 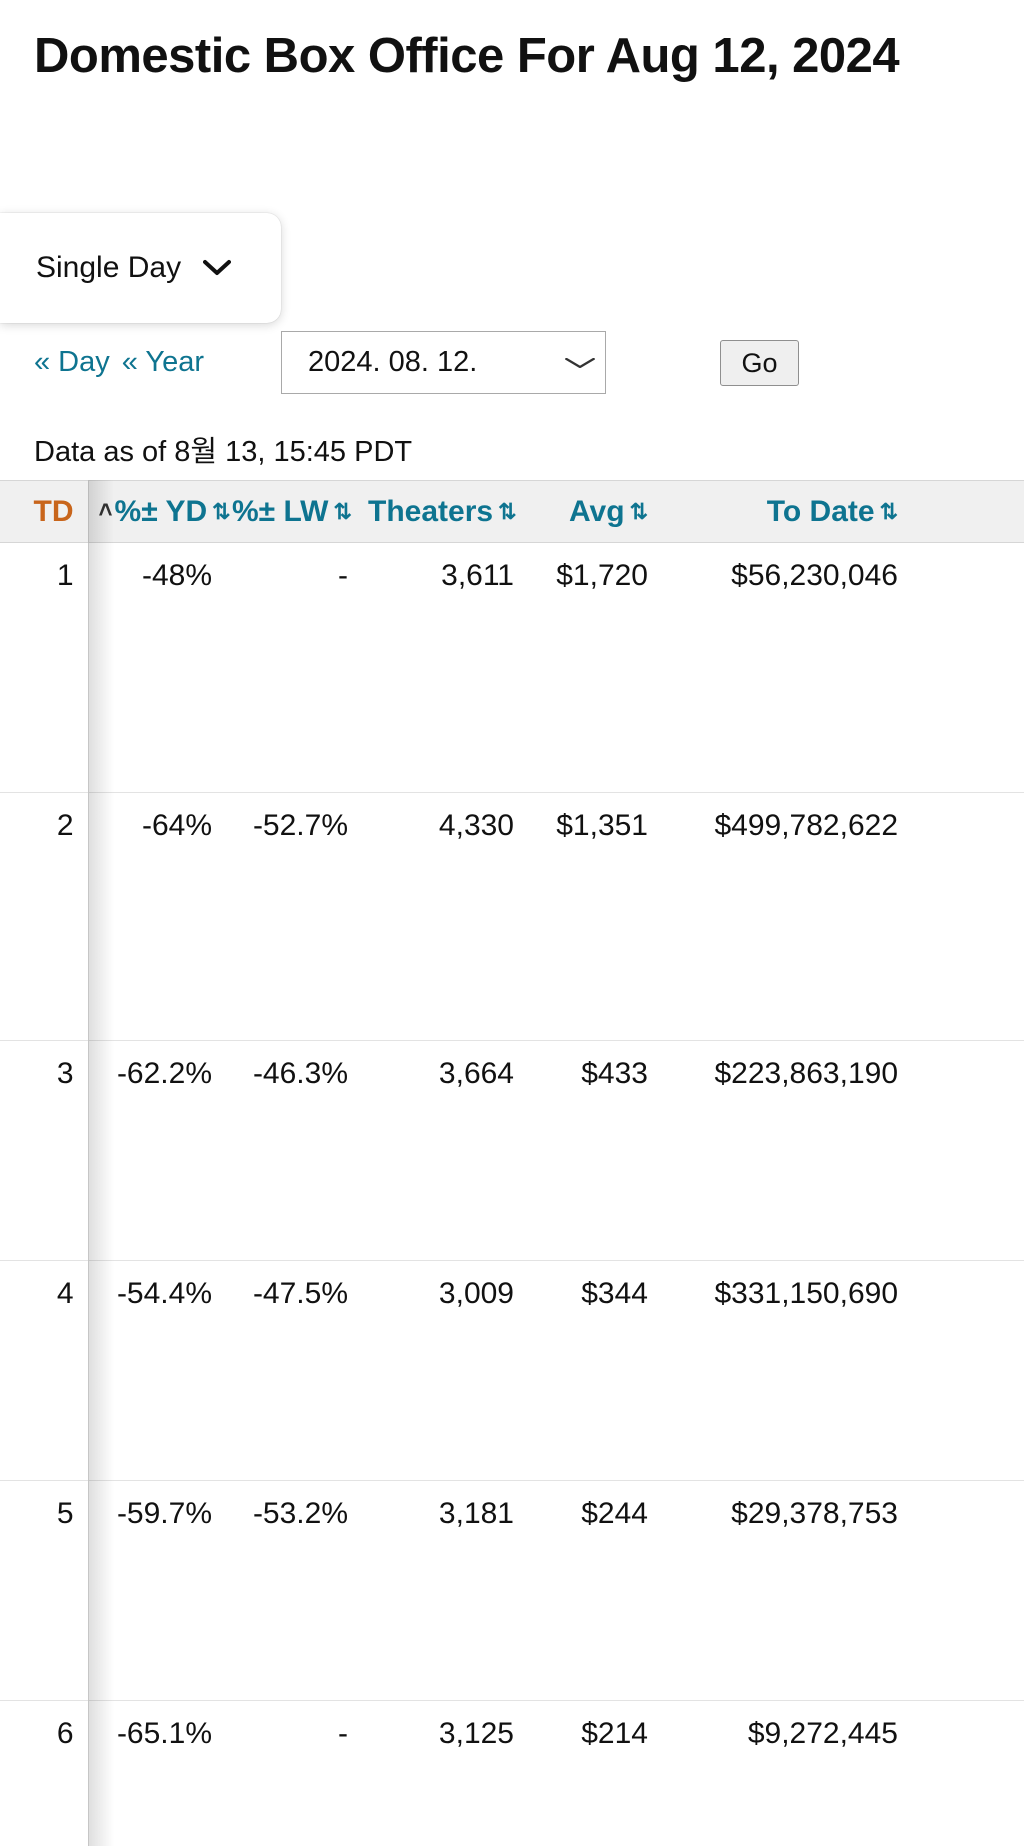 I want to click on table-row: 5-59.7%-53.2%3,181$244$29,378,753, so click(x=512, y=1591).